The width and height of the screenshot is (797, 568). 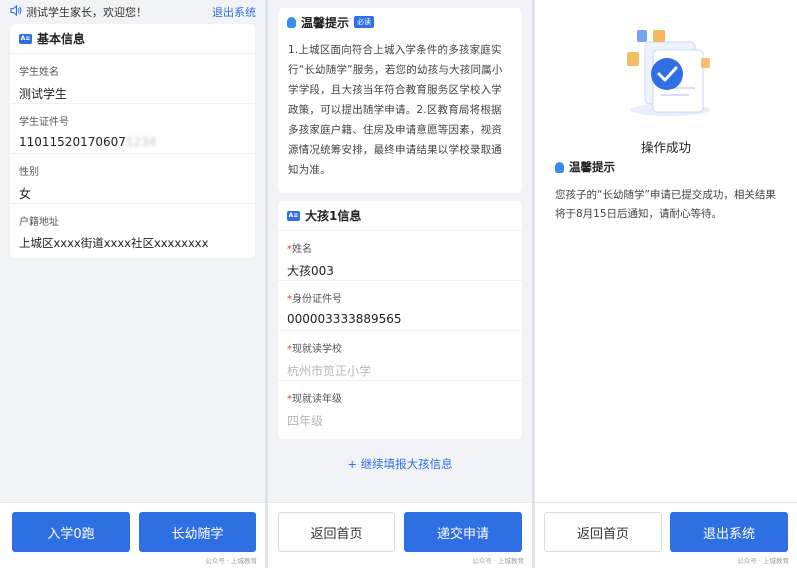 What do you see at coordinates (400, 22) in the screenshot?
I see `tip-title: 温馨提示 必读` at bounding box center [400, 22].